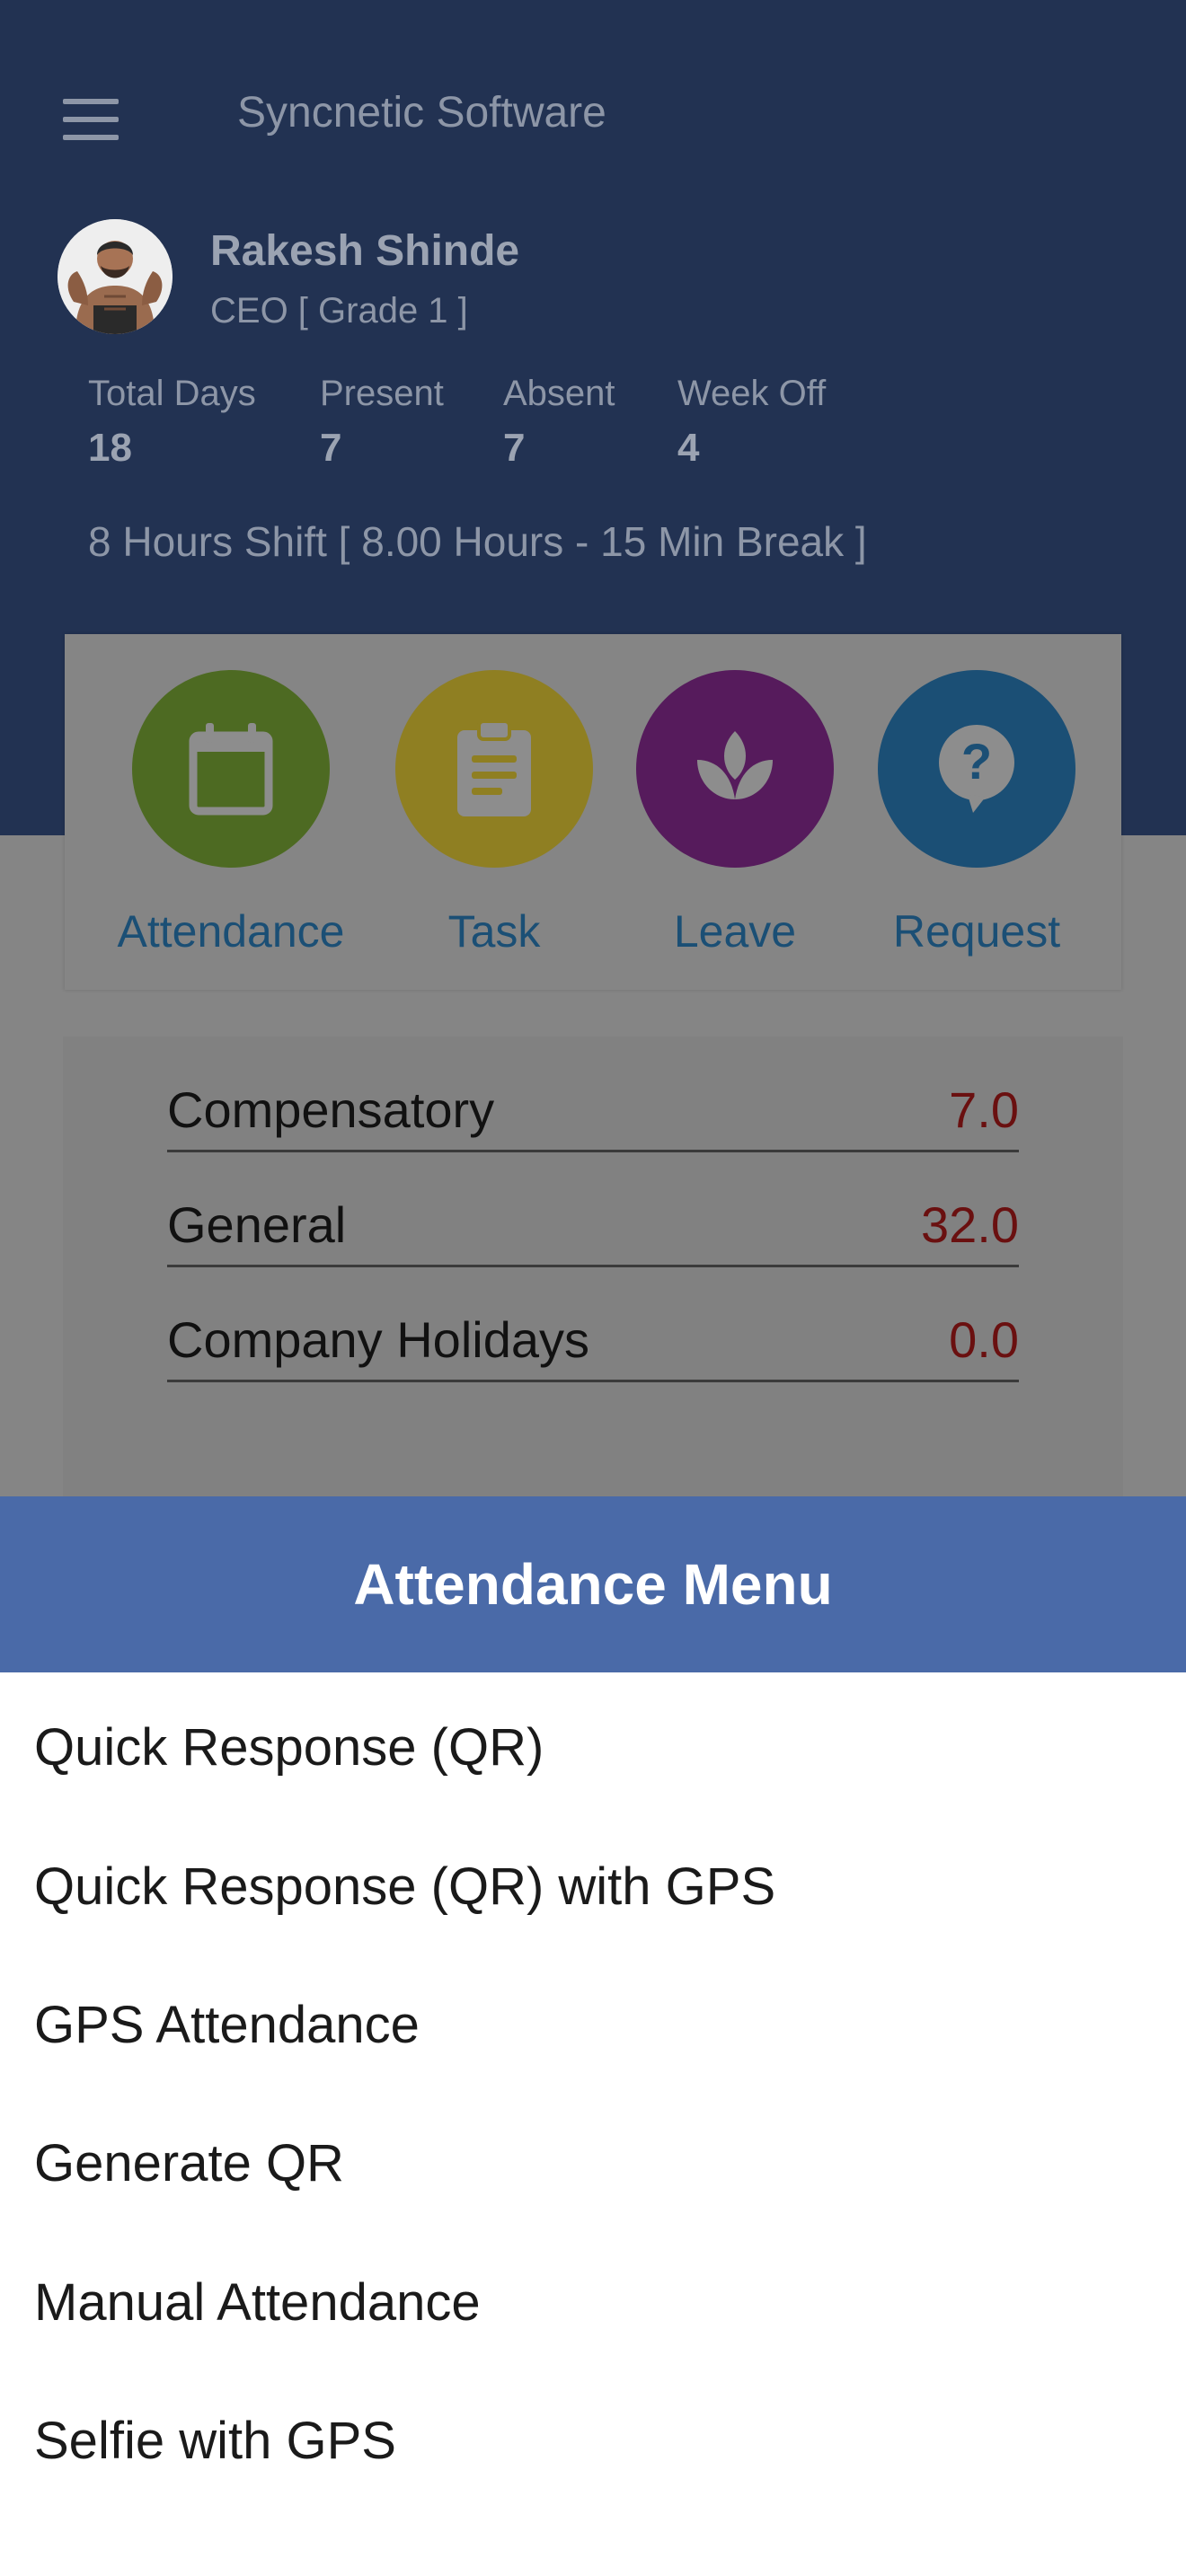  I want to click on lotus-icon, so click(735, 769).